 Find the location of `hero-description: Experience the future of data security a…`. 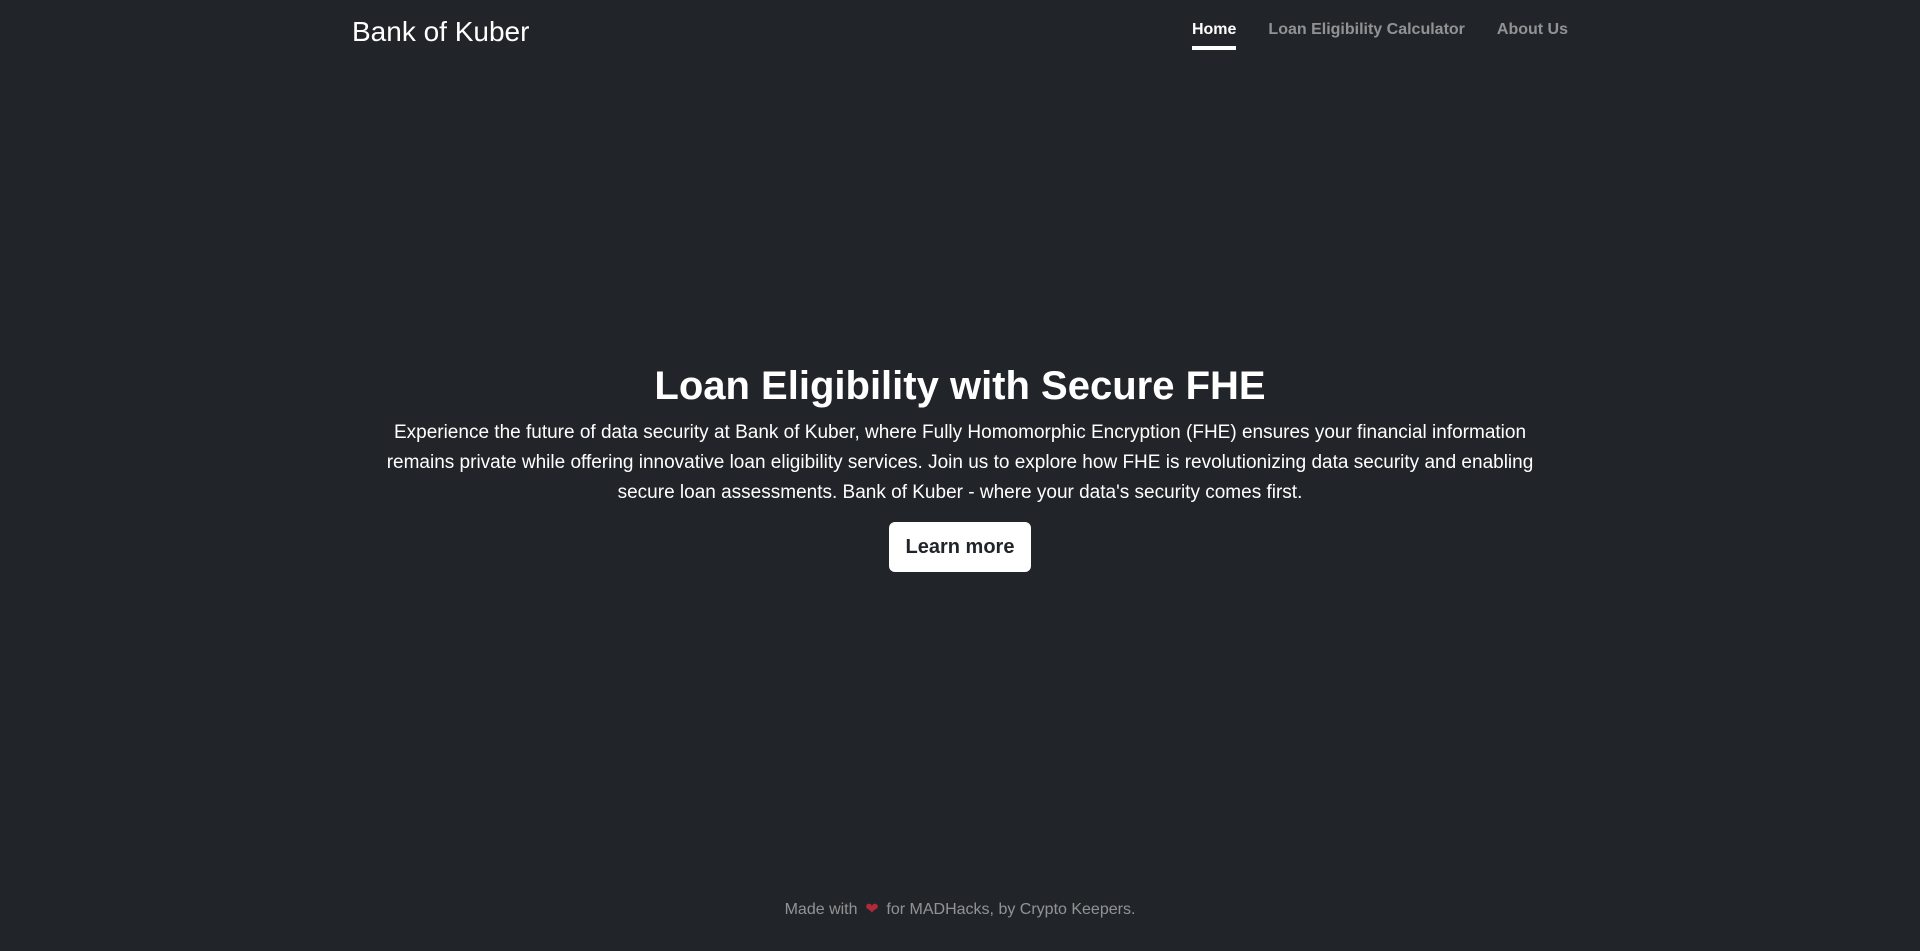

hero-description: Experience the future of data security a… is located at coordinates (960, 462).